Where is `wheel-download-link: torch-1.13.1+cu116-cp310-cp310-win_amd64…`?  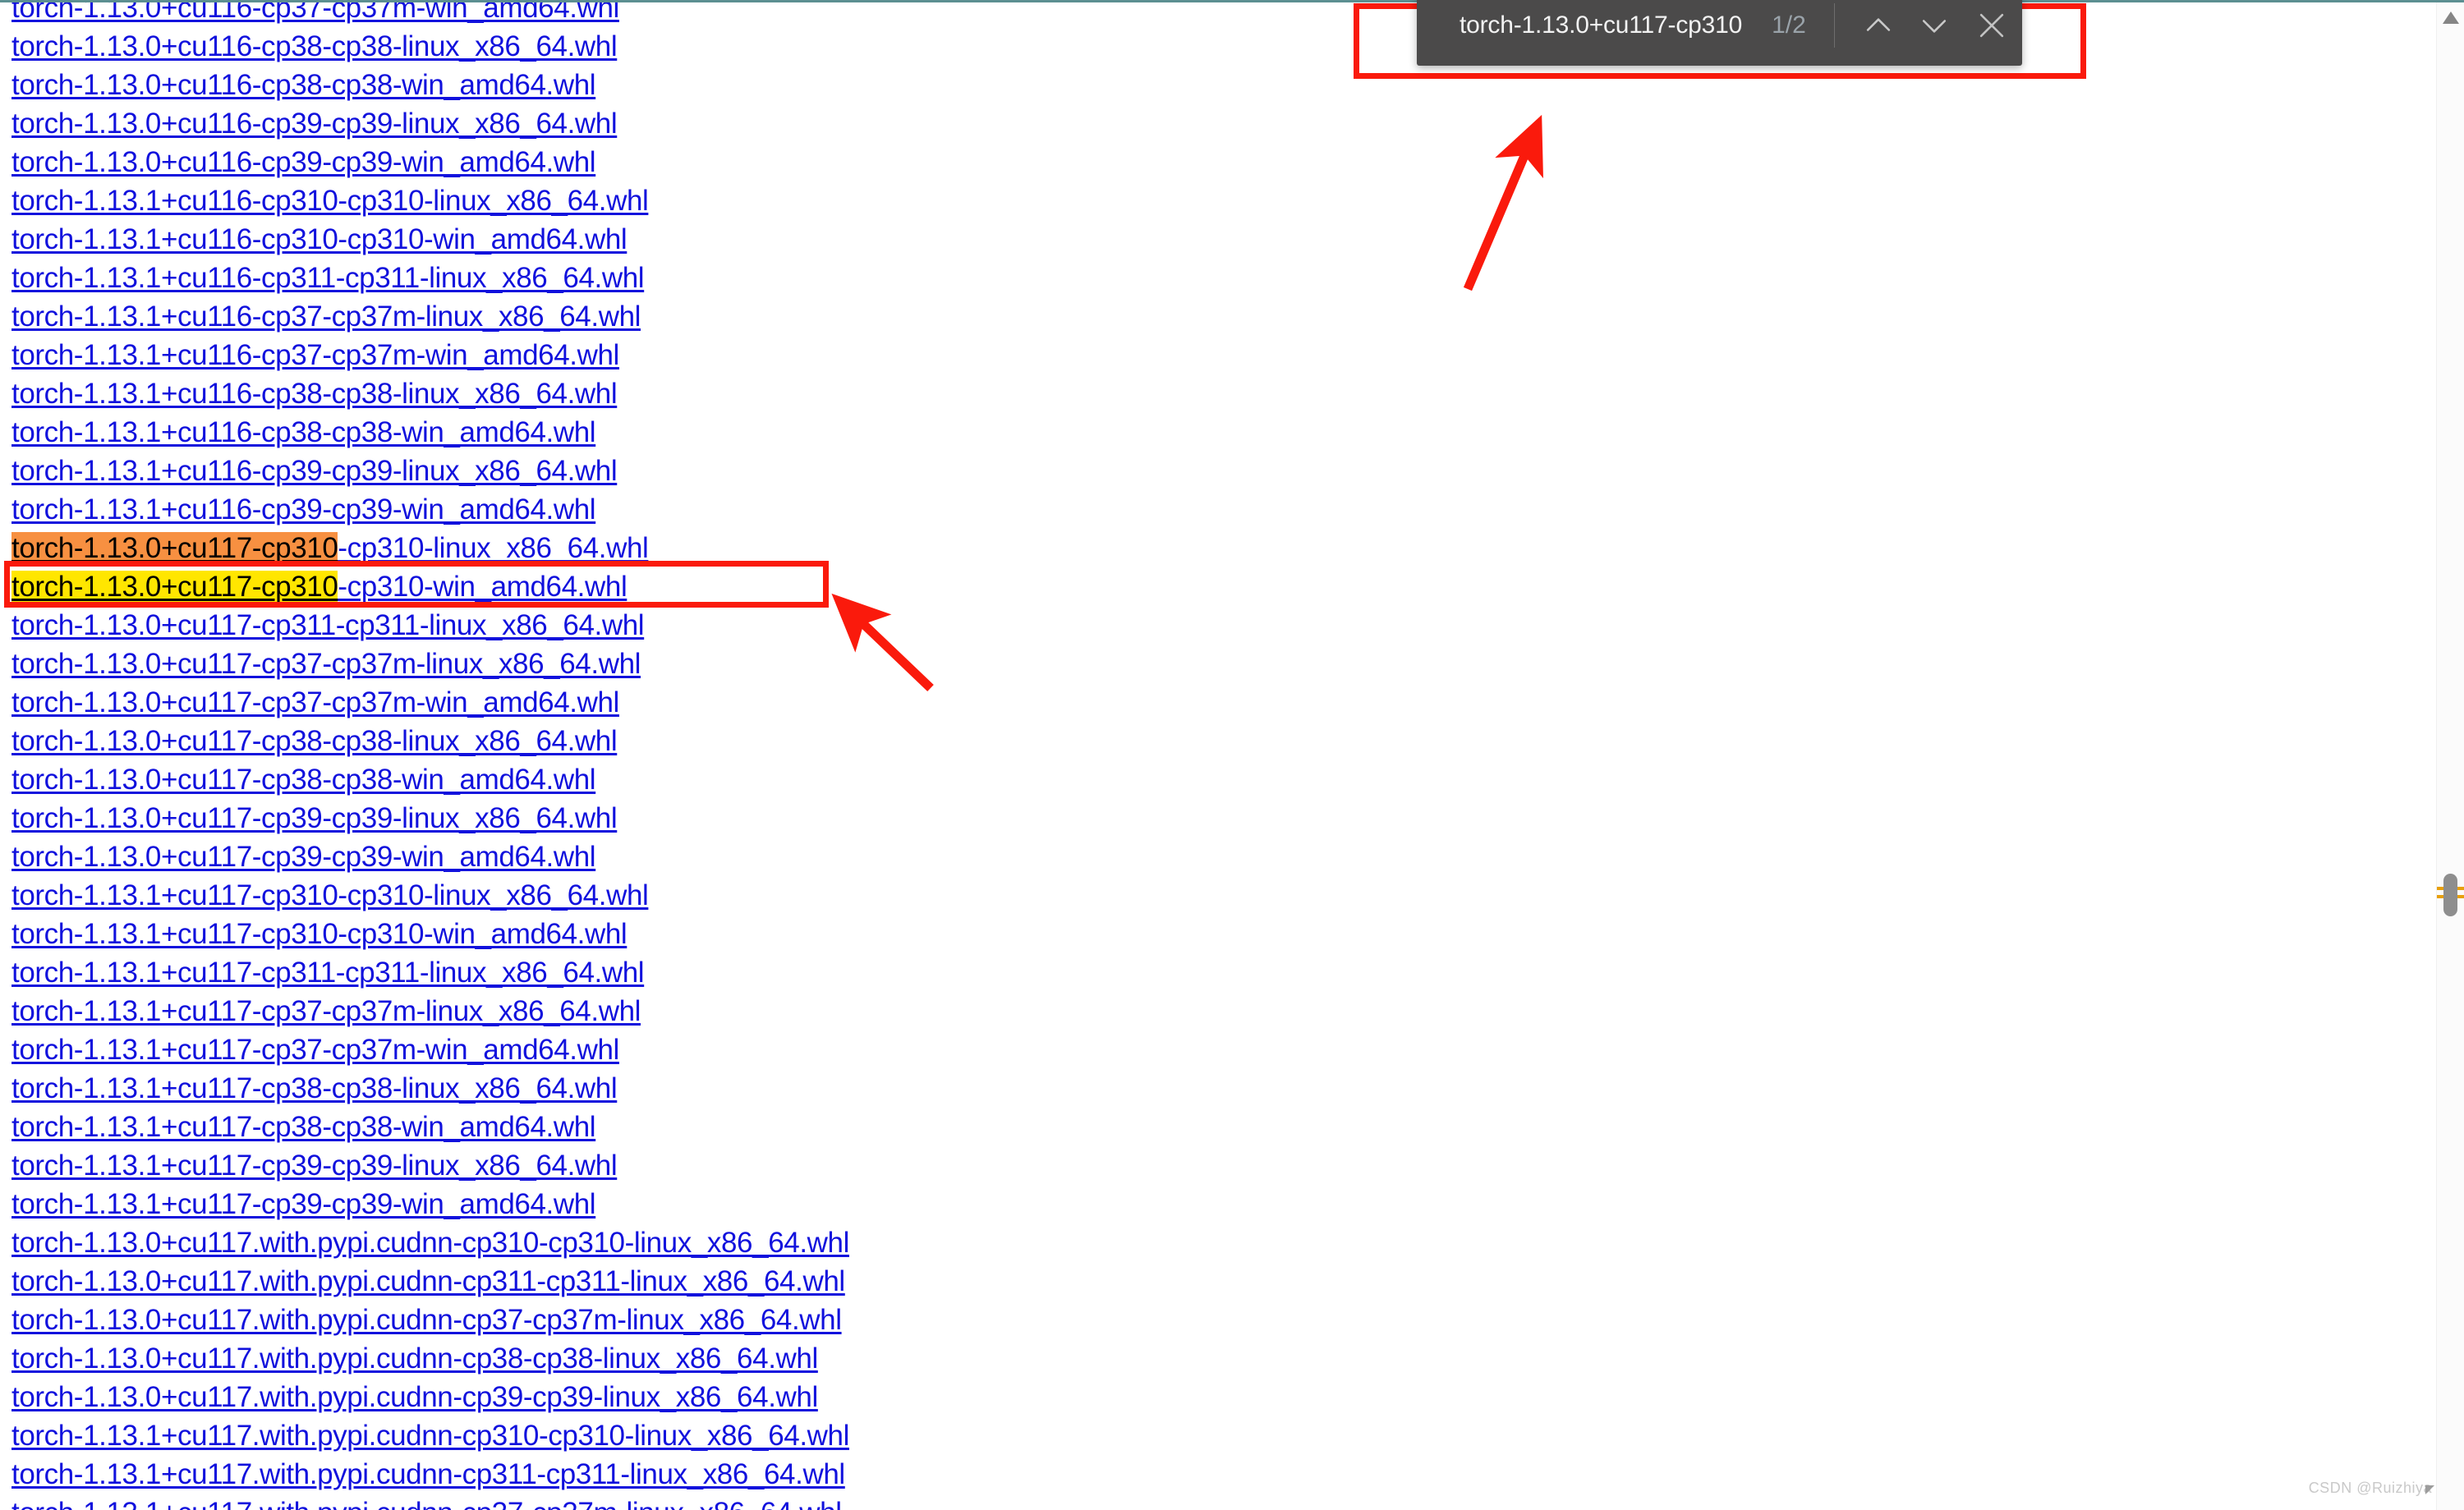 wheel-download-link: torch-1.13.1+cu116-cp310-cp310-win_amd64… is located at coordinates (319, 239).